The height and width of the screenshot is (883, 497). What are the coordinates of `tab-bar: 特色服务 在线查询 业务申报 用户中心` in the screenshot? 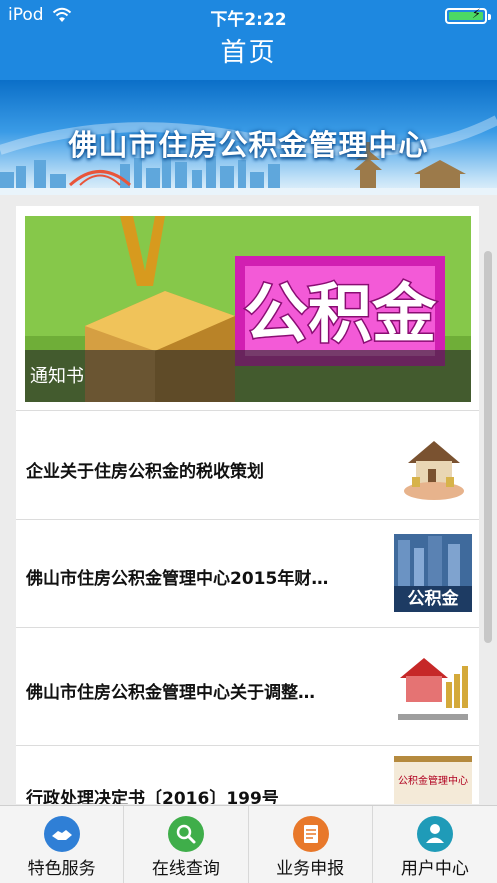 It's located at (248, 844).